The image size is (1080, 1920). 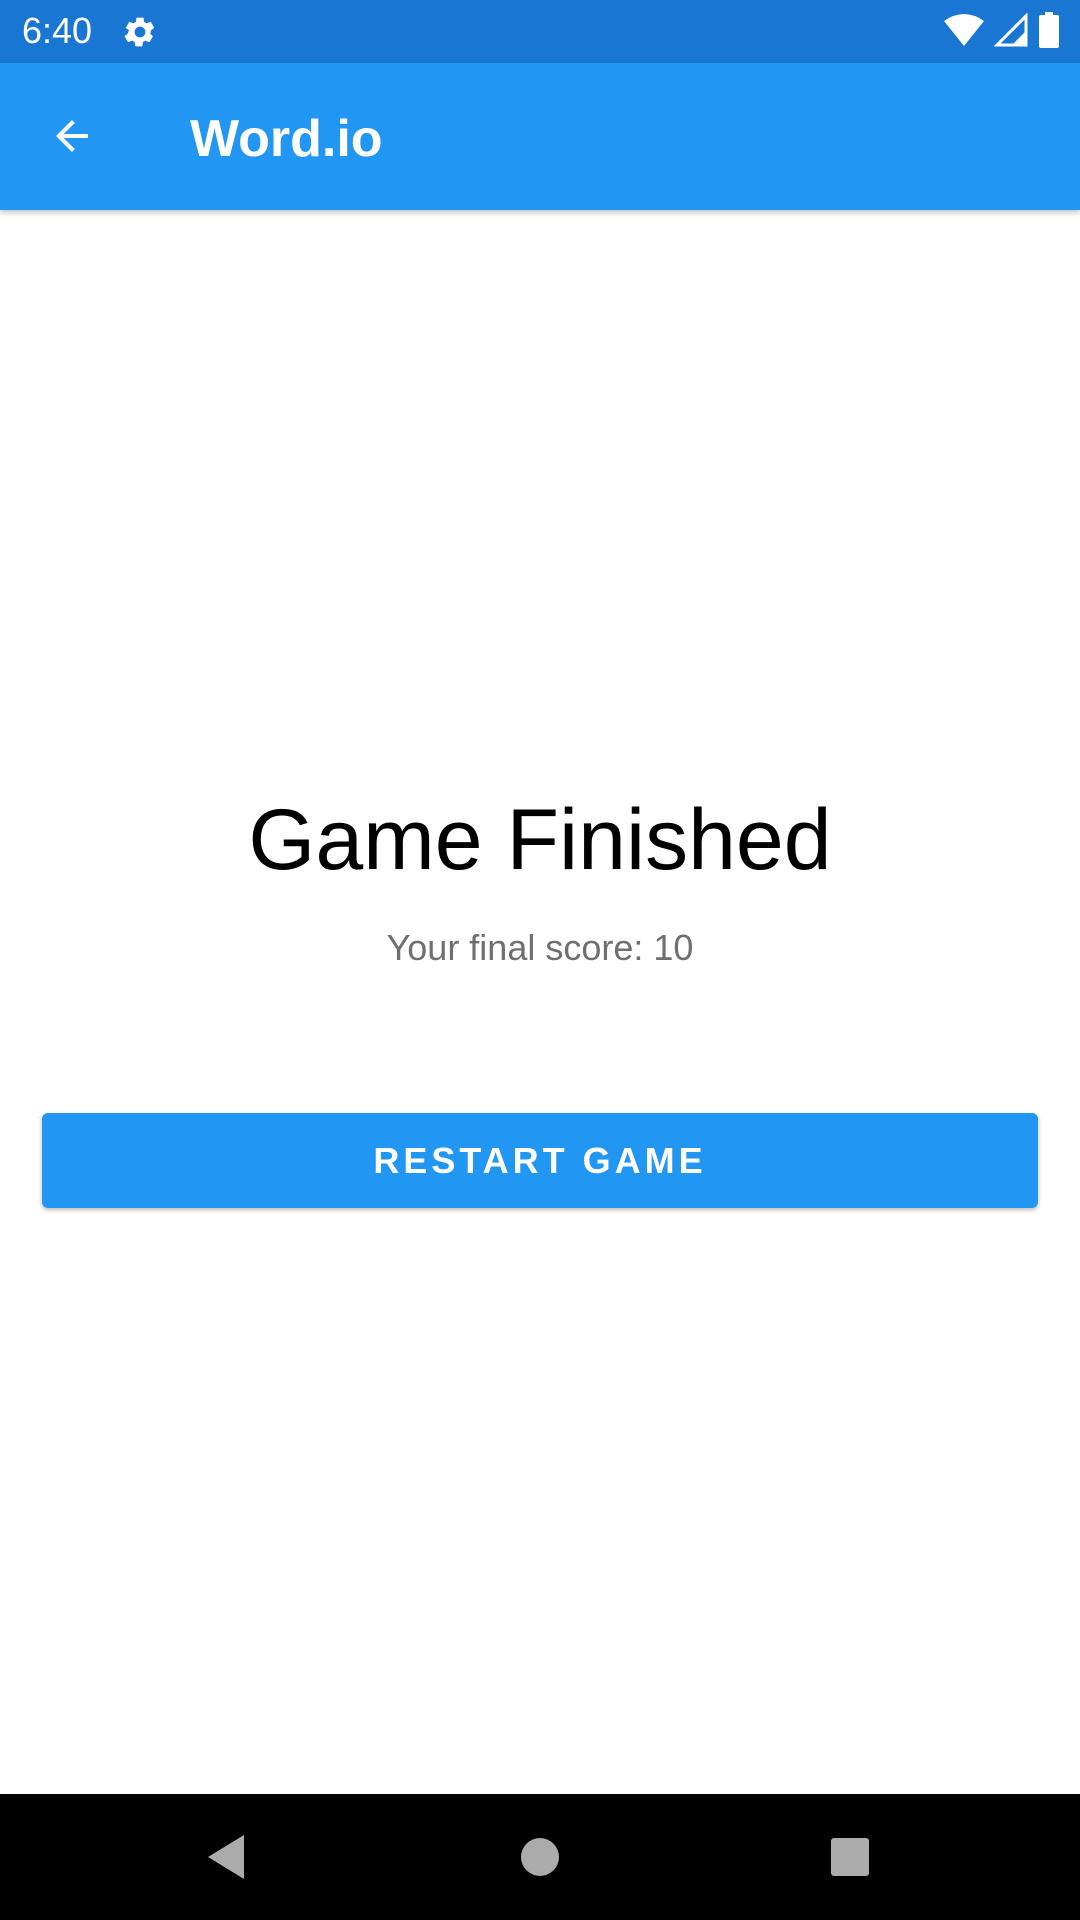 I want to click on app-title: Word.io, so click(x=286, y=139).